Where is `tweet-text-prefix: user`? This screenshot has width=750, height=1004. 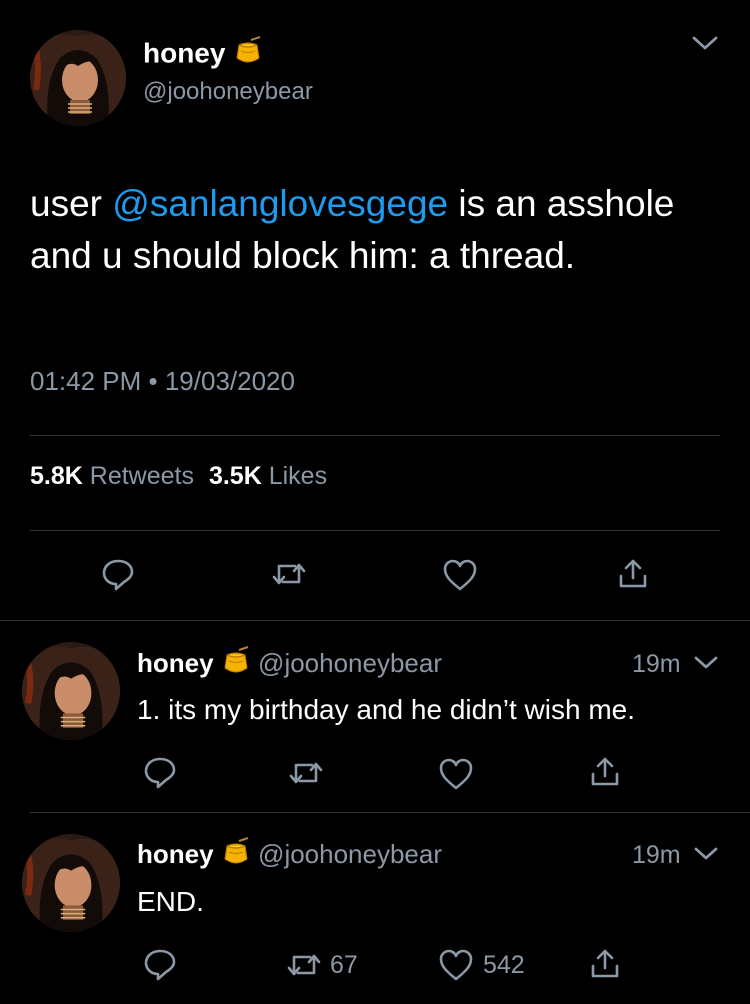
tweet-text-prefix: user is located at coordinates (71, 203).